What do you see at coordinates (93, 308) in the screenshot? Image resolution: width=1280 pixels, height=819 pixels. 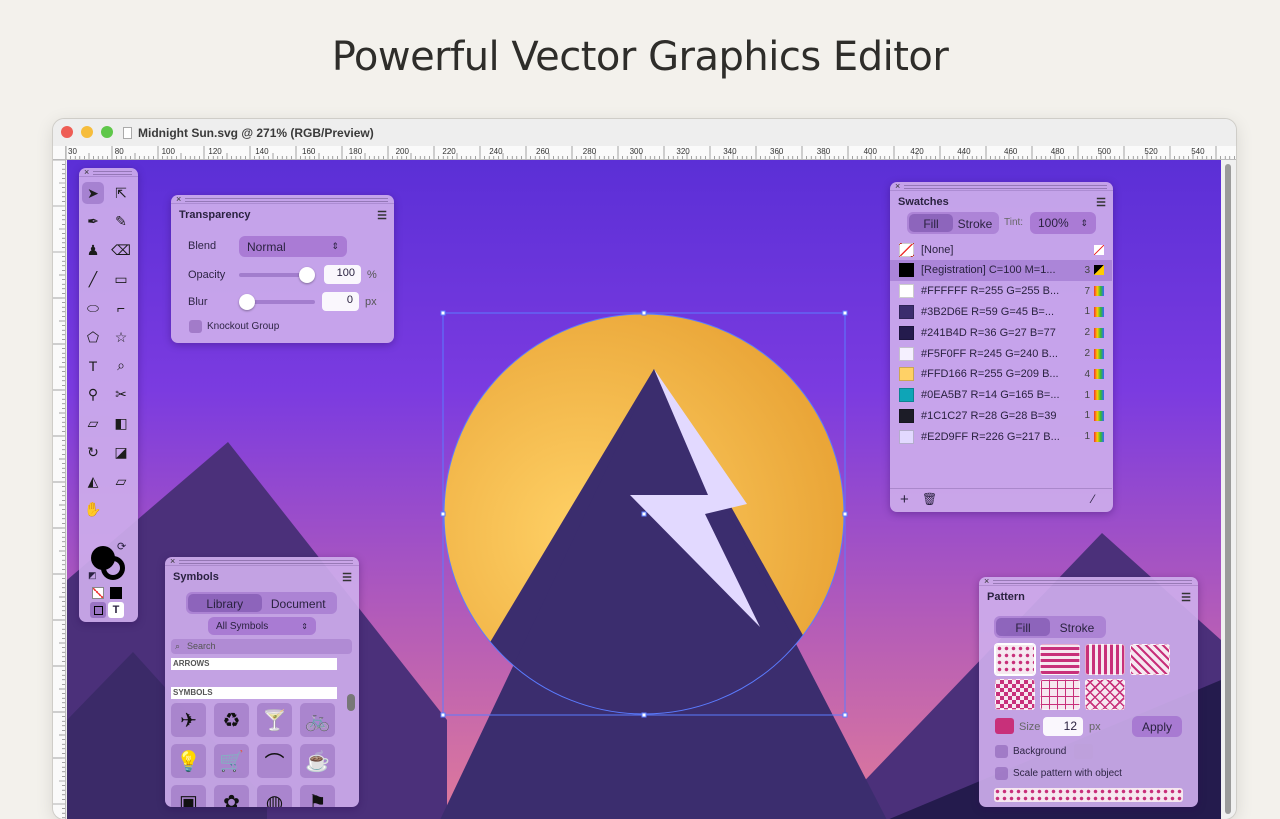 I see `ellipse-tool: ⬭` at bounding box center [93, 308].